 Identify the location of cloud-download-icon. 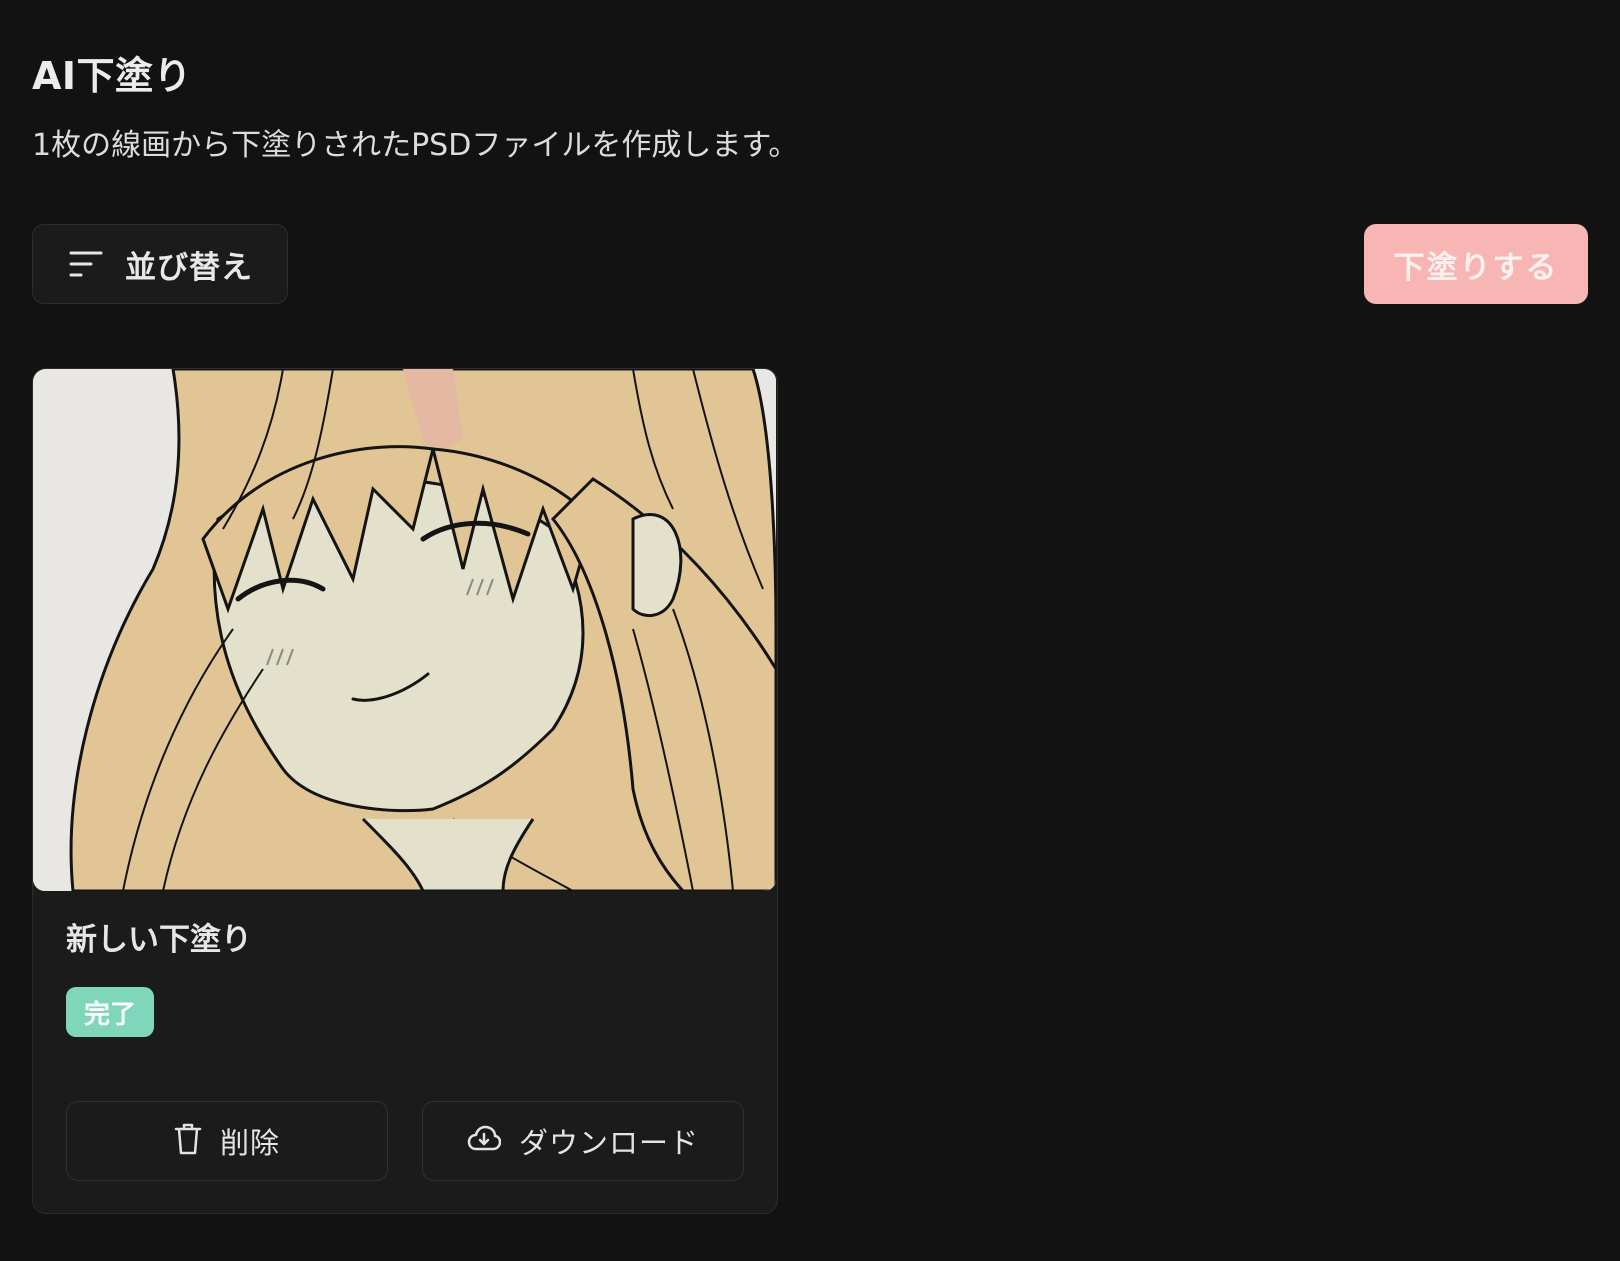
(484, 1141).